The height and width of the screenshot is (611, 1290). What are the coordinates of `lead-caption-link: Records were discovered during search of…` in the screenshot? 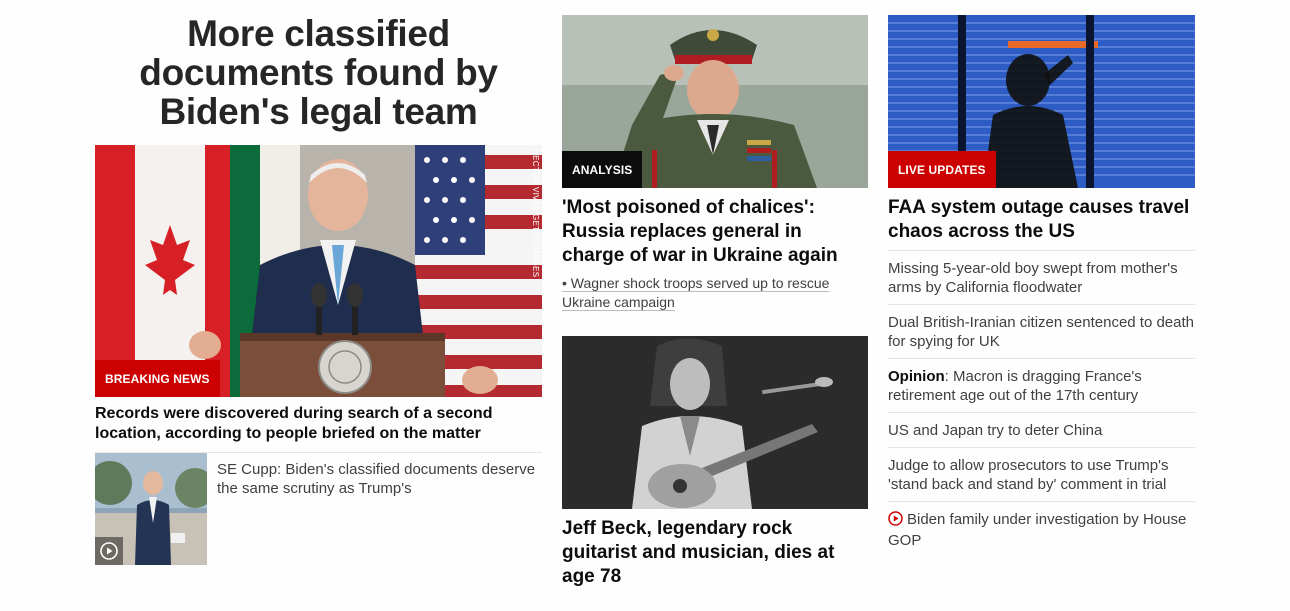 It's located at (318, 428).